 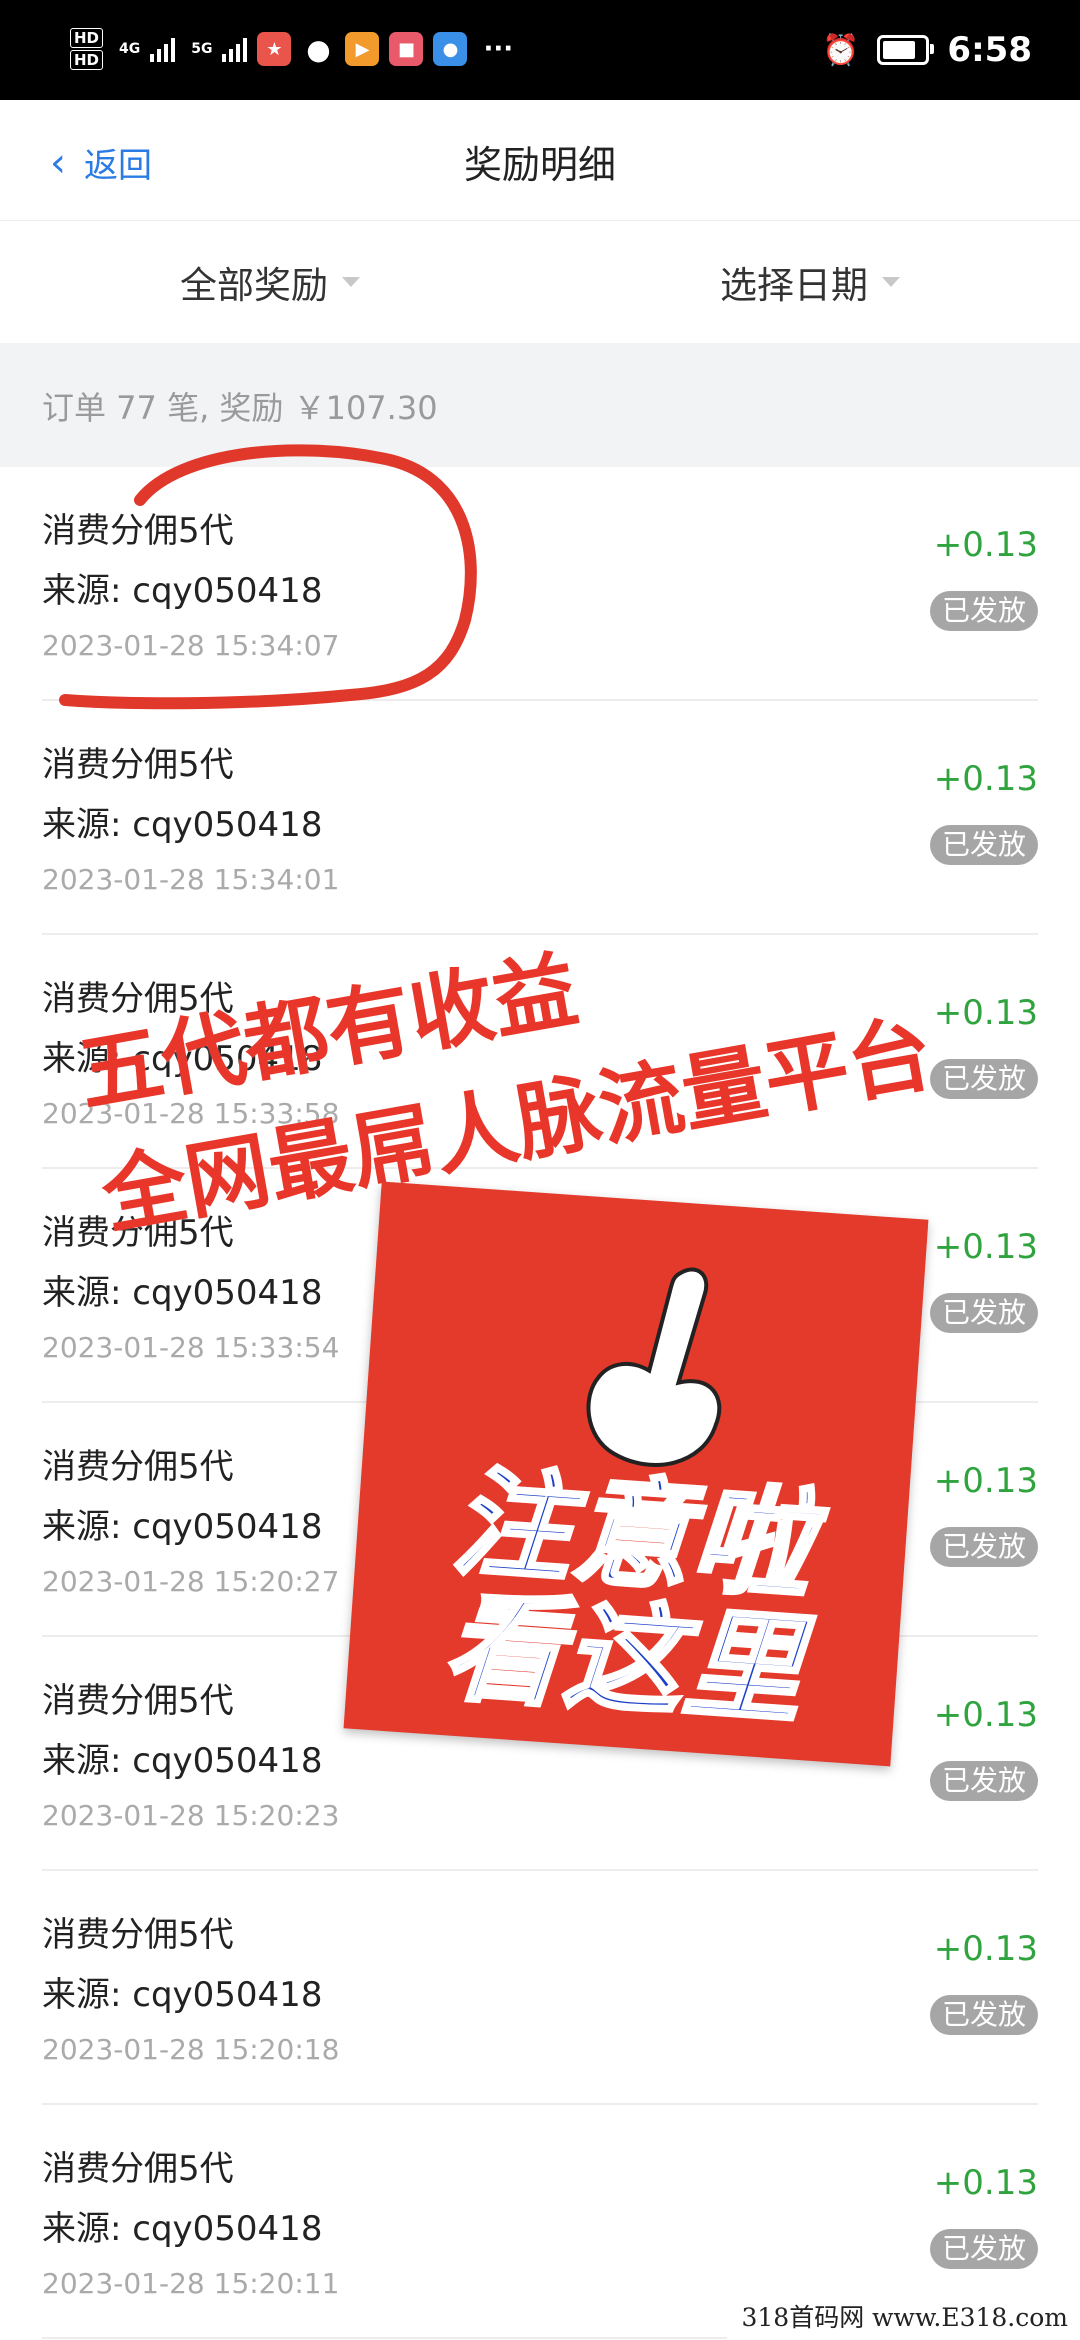 What do you see at coordinates (191, 1581) in the screenshot?
I see `reward-time: 2023-01-28 15:20:27` at bounding box center [191, 1581].